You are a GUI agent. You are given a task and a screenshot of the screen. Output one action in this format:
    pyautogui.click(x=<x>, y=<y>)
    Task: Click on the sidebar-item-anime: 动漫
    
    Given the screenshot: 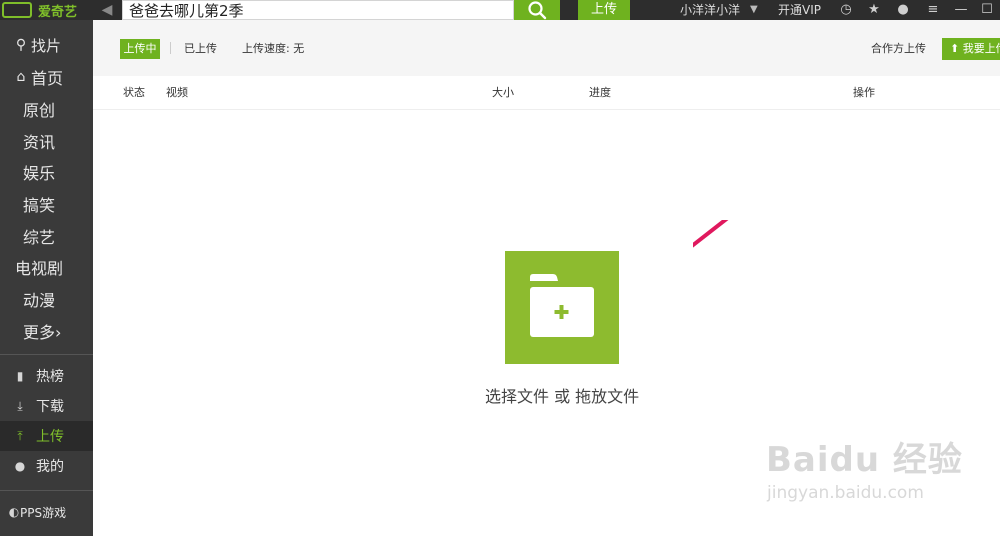 What is the action you would take?
    pyautogui.click(x=46, y=299)
    